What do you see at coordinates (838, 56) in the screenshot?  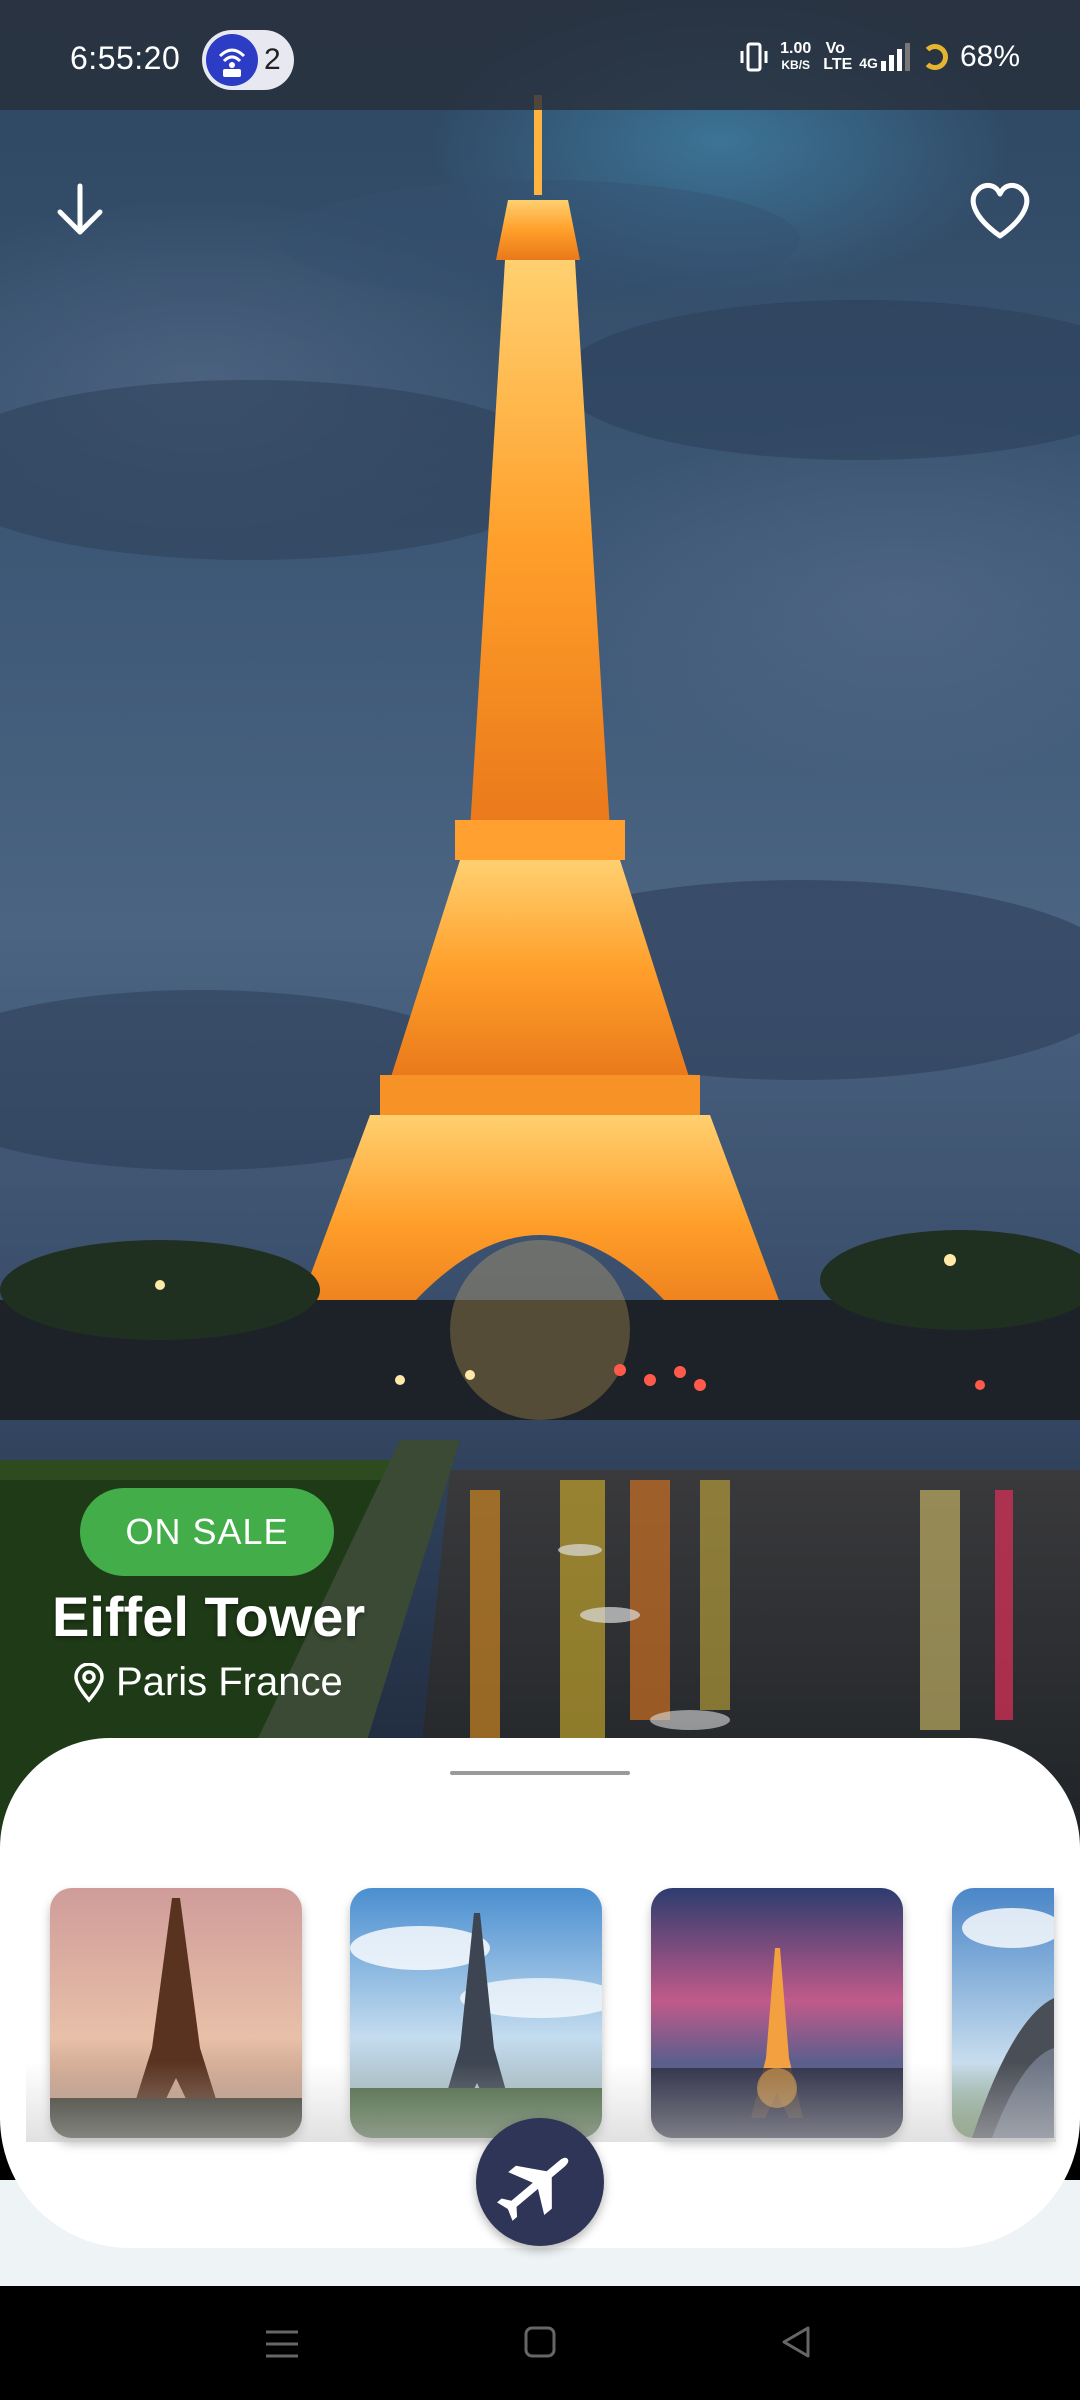 I see `volte-indicator: Vo LTE` at bounding box center [838, 56].